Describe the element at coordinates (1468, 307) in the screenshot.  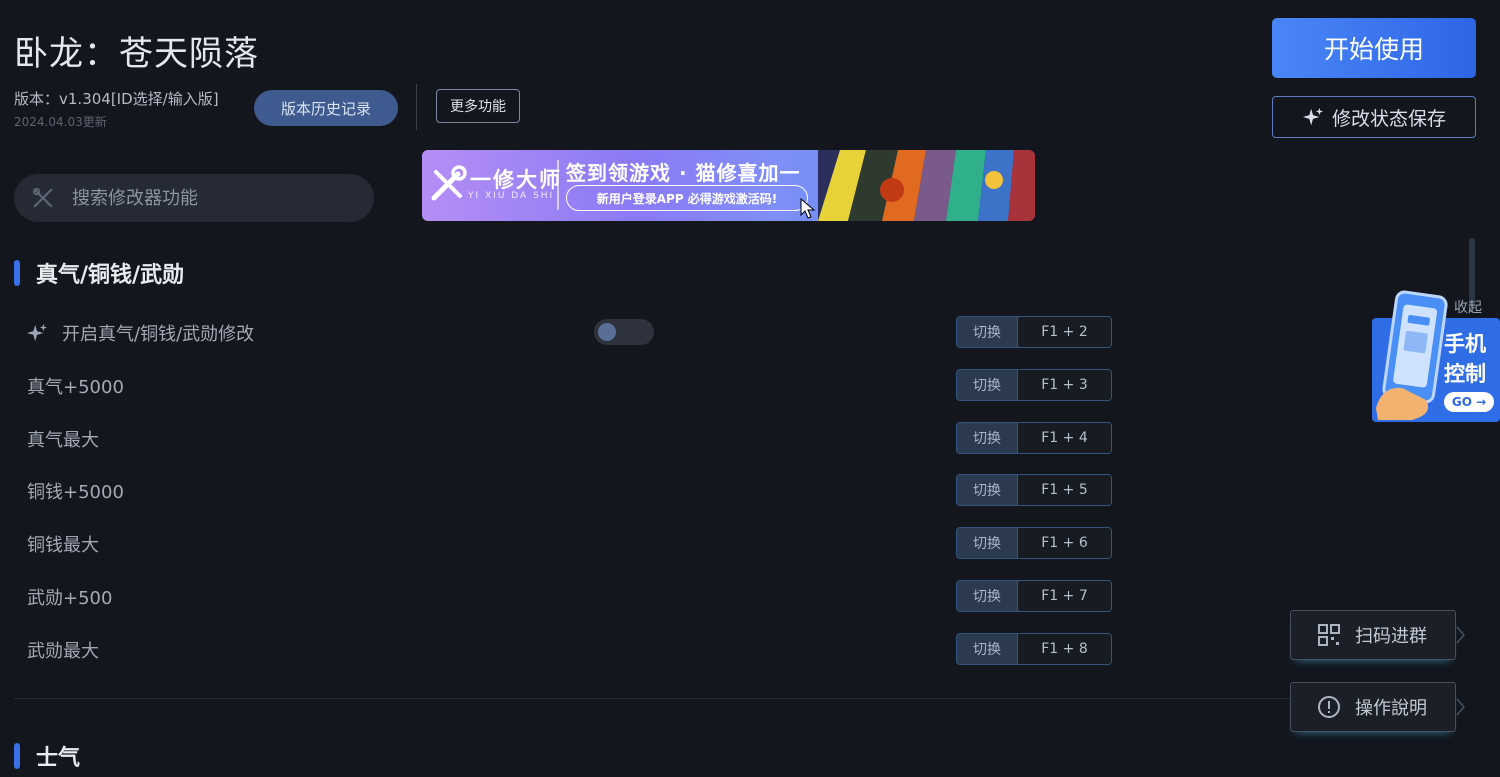
I see `collapse-button: 收起` at that location.